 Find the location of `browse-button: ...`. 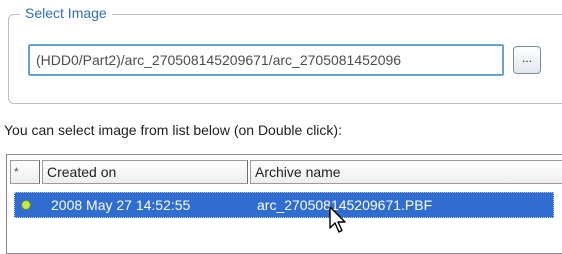

browse-button: ... is located at coordinates (527, 60).